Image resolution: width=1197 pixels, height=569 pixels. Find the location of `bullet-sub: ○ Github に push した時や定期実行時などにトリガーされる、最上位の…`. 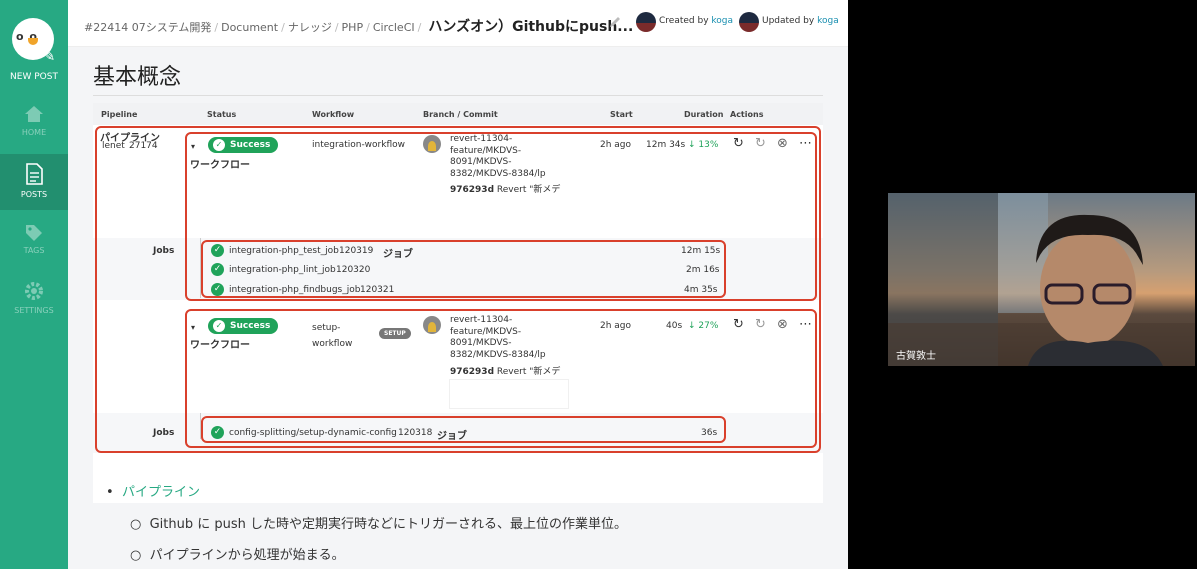

bullet-sub: ○ Github に push した時や定期実行時などにトリガーされる、最上位の… is located at coordinates (379, 524).